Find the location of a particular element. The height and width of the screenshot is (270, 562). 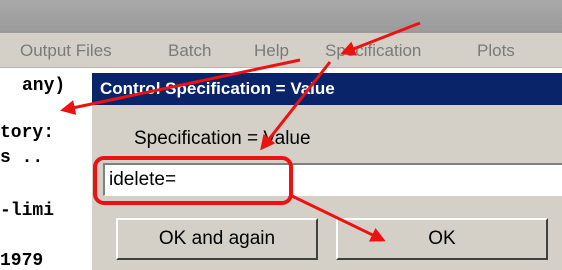

menu-output-files: Output Files is located at coordinates (66, 51).